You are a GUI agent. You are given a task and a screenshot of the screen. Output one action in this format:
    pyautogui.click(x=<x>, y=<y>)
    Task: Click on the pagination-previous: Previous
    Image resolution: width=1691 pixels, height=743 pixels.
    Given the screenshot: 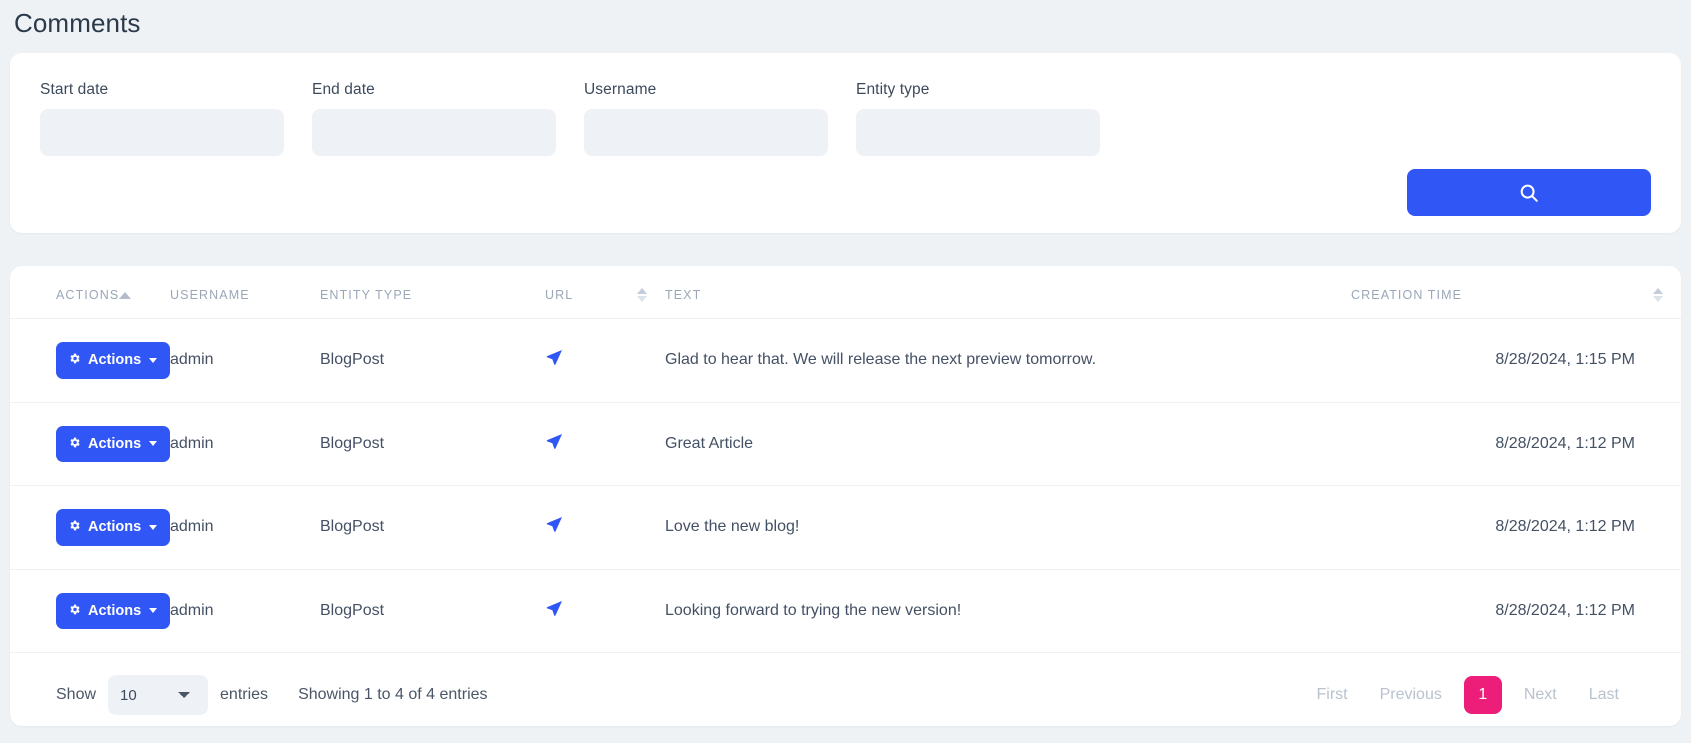 What is the action you would take?
    pyautogui.click(x=1411, y=695)
    